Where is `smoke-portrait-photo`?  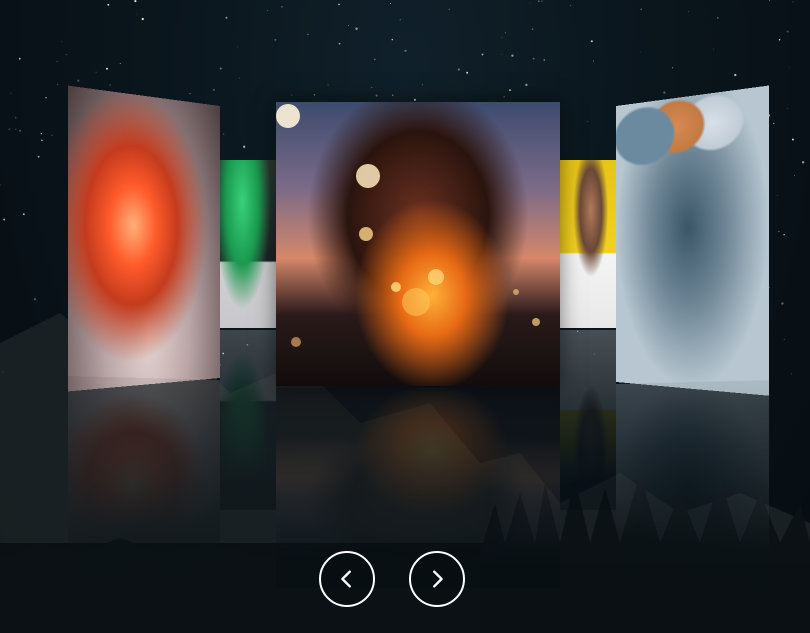
smoke-portrait-photo is located at coordinates (144, 238).